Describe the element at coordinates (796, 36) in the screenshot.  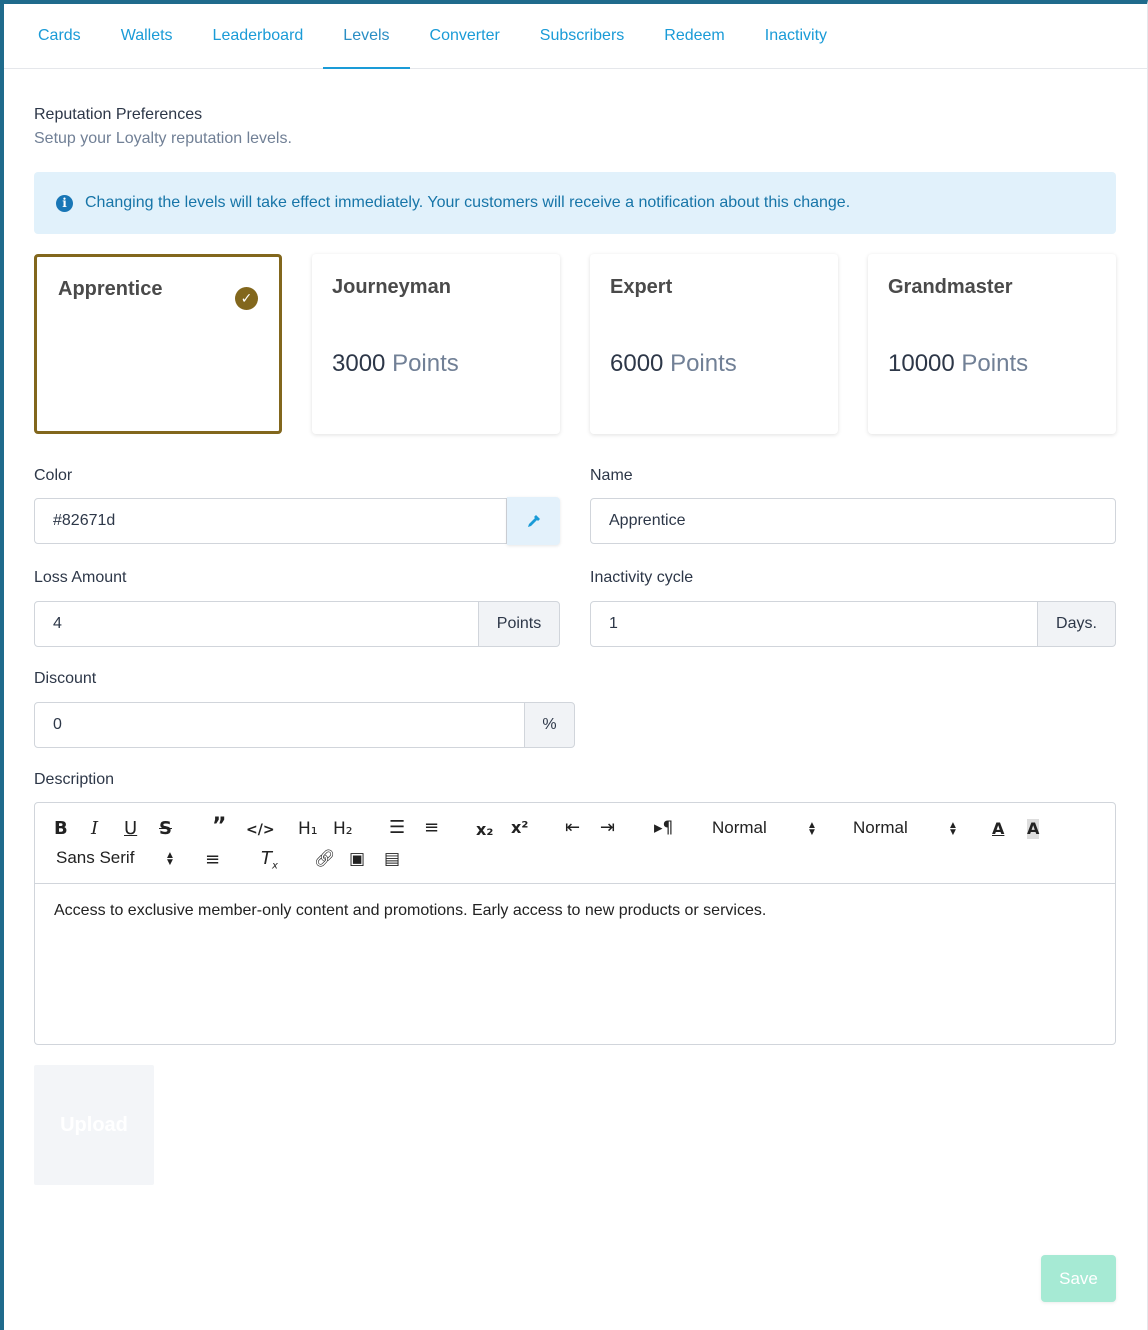
I see `tab-inactivity: Inactivity` at that location.